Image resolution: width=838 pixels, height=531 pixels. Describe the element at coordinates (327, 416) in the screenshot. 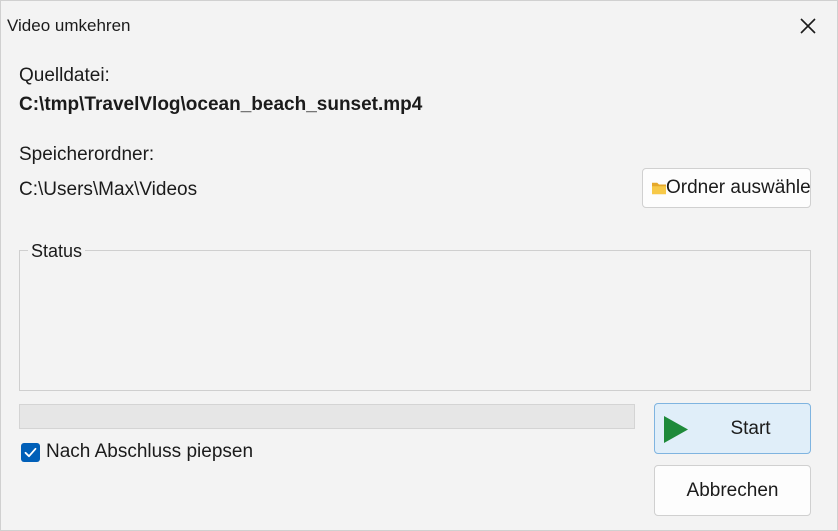

I see `progress-bar` at that location.